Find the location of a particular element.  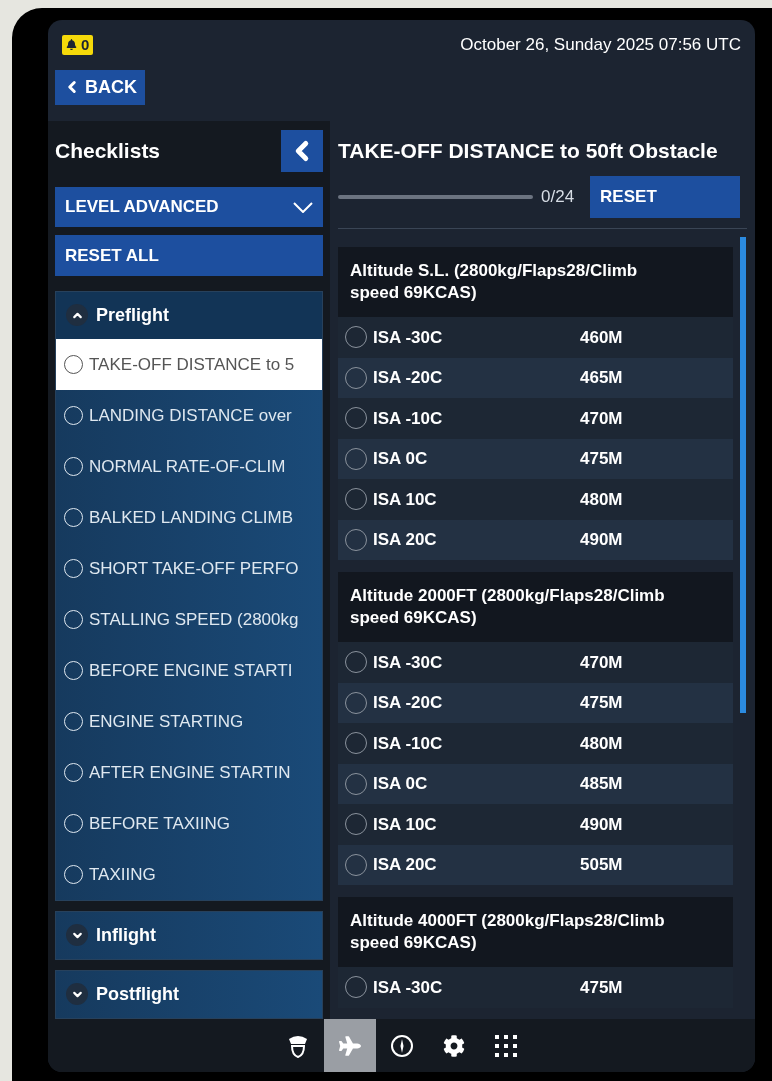

item-label: BEFORE ENGINE STARTI is located at coordinates (191, 670).